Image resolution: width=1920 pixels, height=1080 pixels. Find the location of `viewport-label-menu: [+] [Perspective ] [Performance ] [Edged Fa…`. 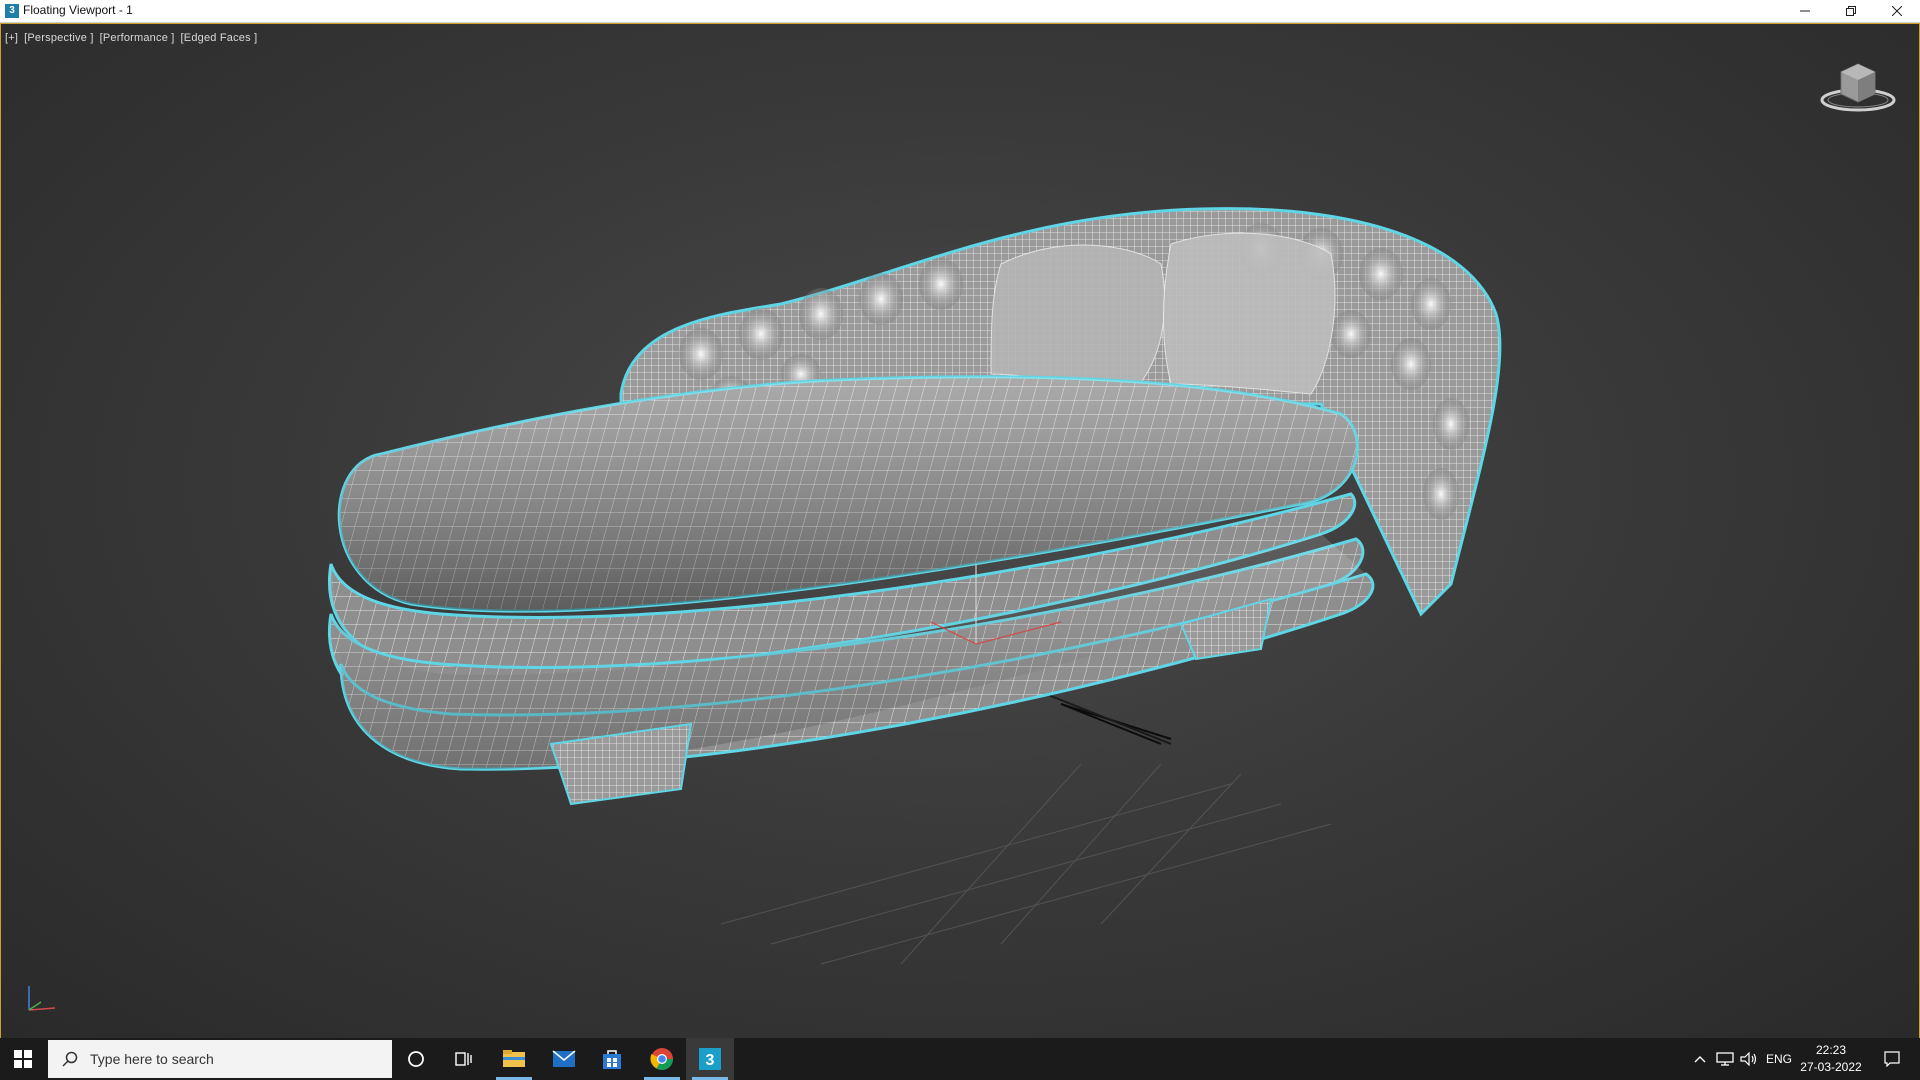

viewport-label-menu: [+] [Perspective ] [Performance ] [Edged Fa… is located at coordinates (134, 38).